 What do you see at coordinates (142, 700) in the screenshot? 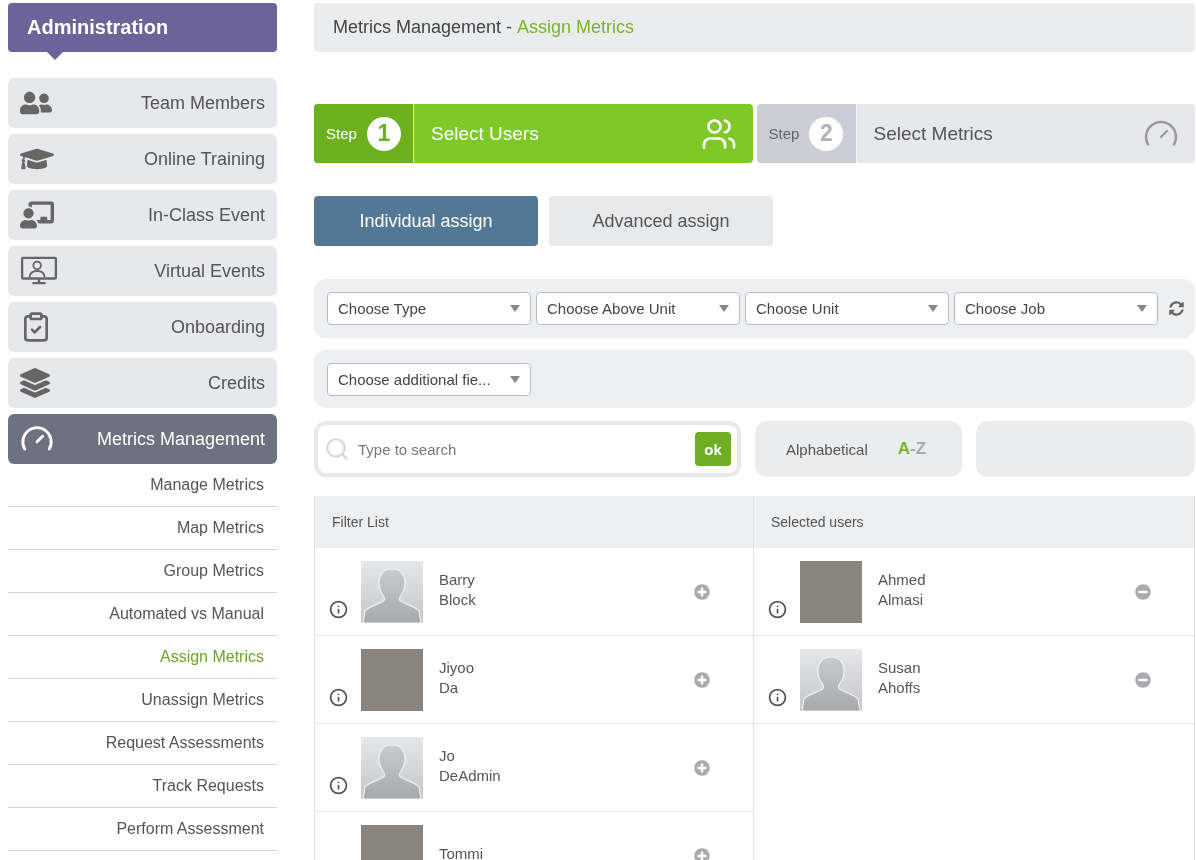
I see `submenu-item: Unassign Metrics` at bounding box center [142, 700].